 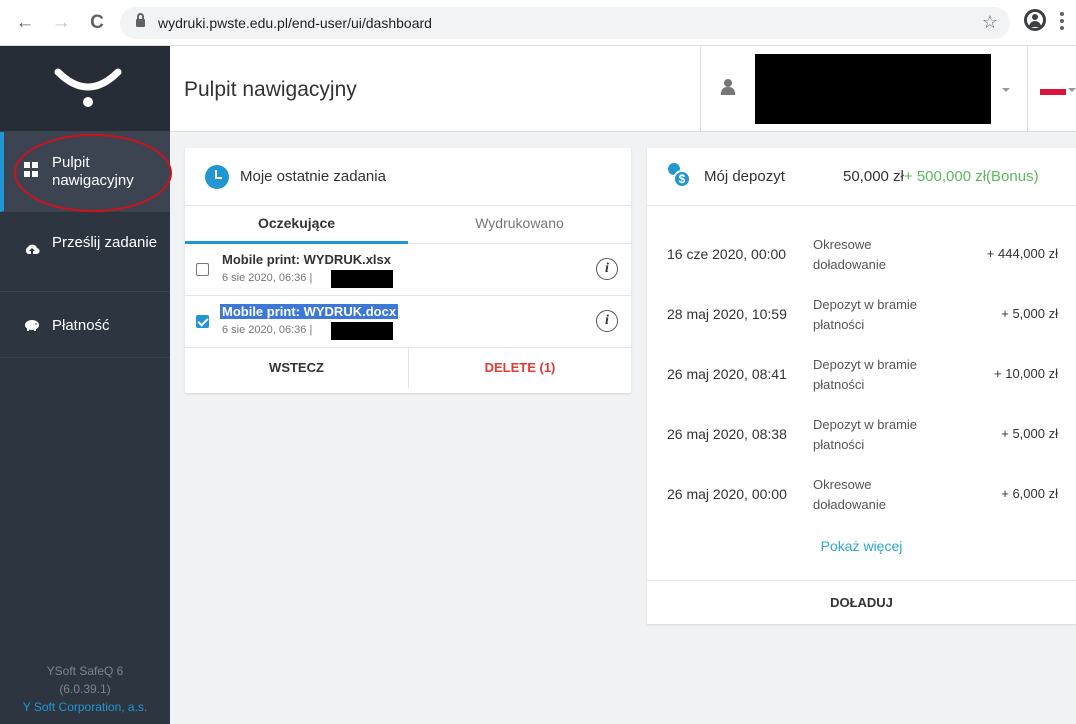 What do you see at coordinates (1026, 373) in the screenshot?
I see `transaction-amount: + 10,000 zł` at bounding box center [1026, 373].